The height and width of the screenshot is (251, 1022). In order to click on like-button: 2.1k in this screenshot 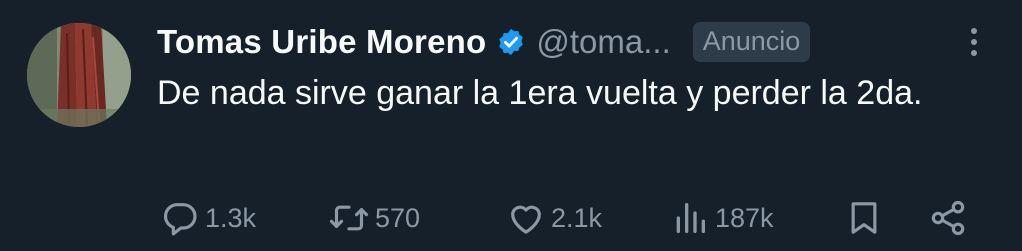, I will do `click(554, 218)`.